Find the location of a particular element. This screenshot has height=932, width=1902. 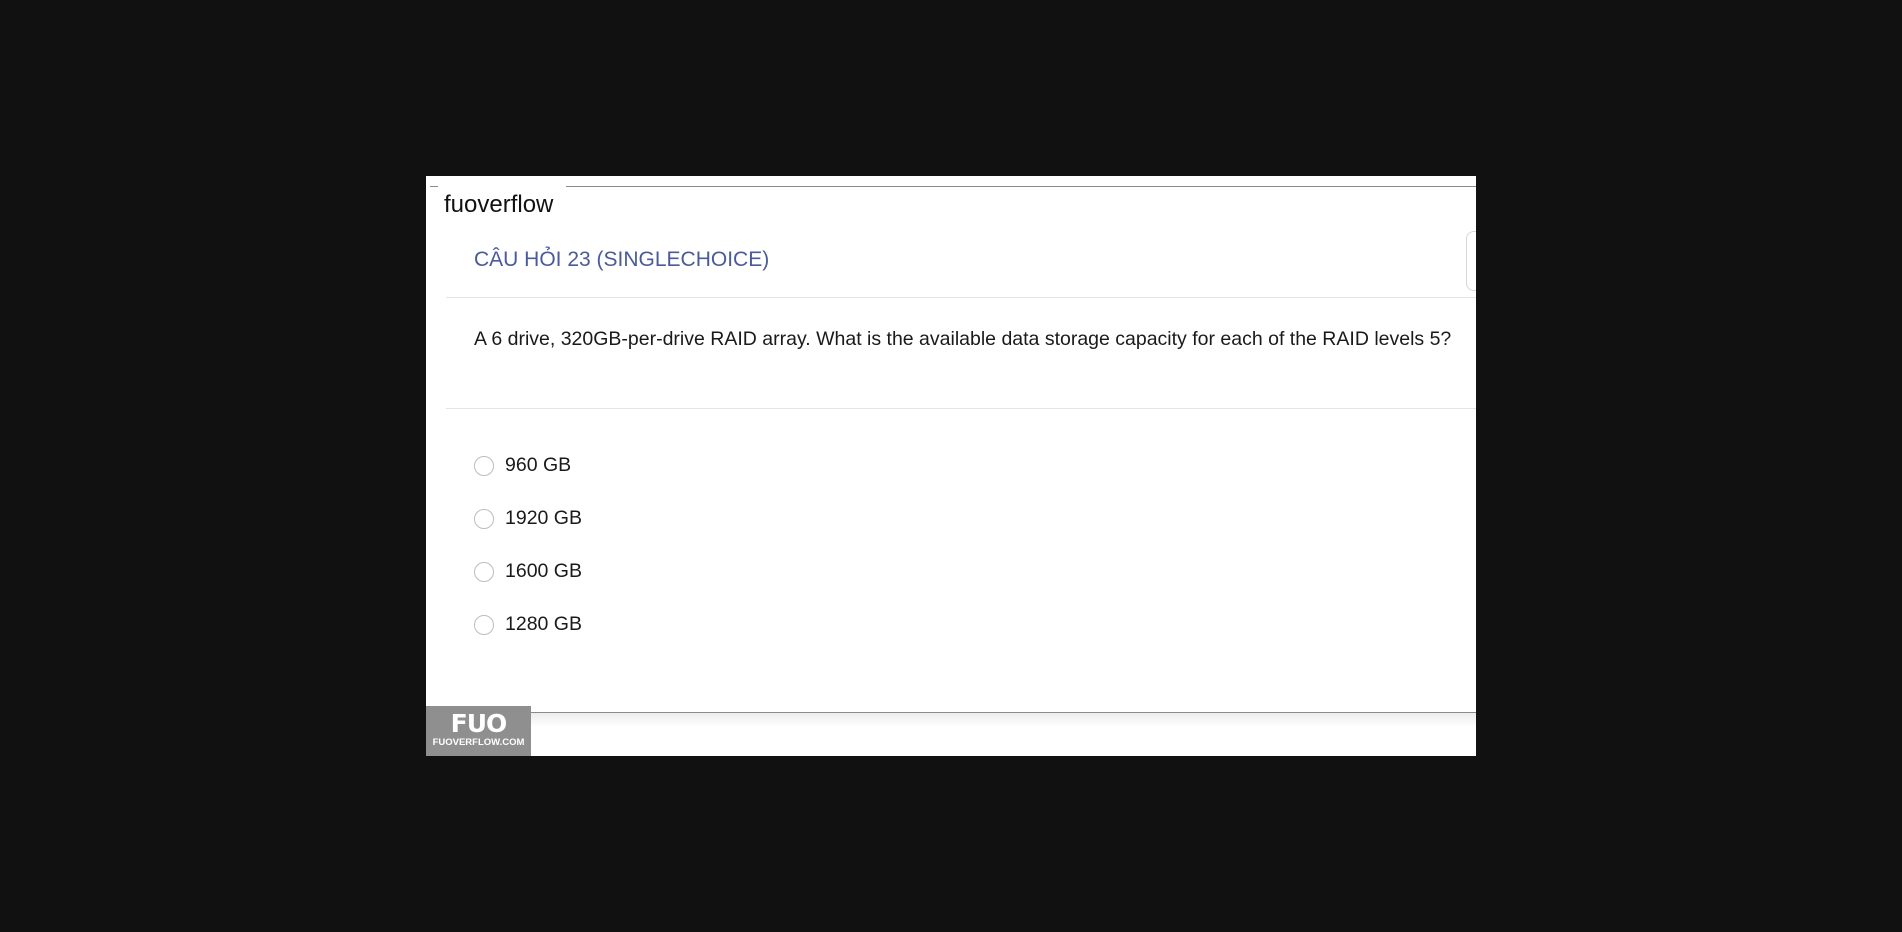

answer-option-label: 1600 GB is located at coordinates (543, 571).